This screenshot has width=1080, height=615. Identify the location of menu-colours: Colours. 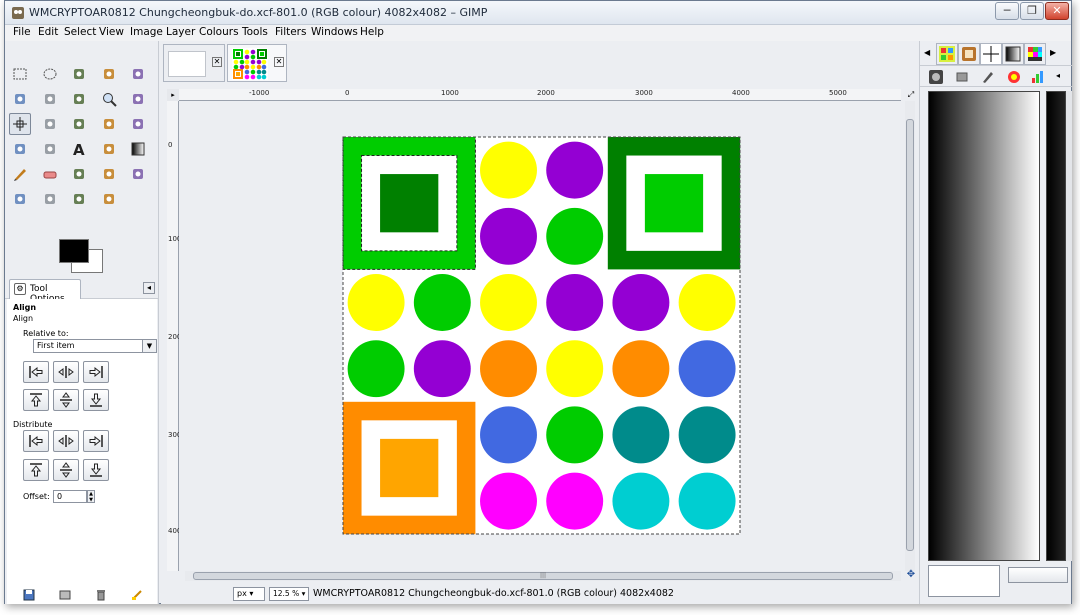
(219, 32).